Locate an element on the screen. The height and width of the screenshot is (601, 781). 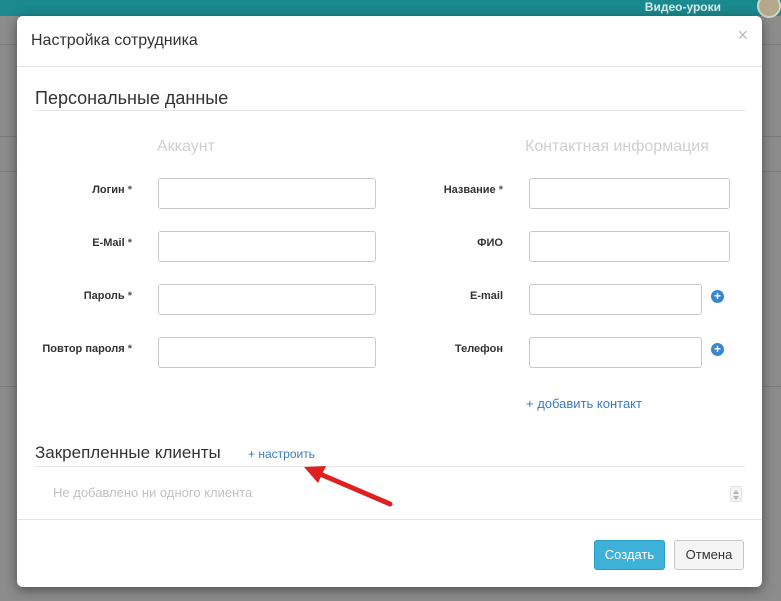
password-repeat-label-text: Повтор пароля is located at coordinates (83, 349).